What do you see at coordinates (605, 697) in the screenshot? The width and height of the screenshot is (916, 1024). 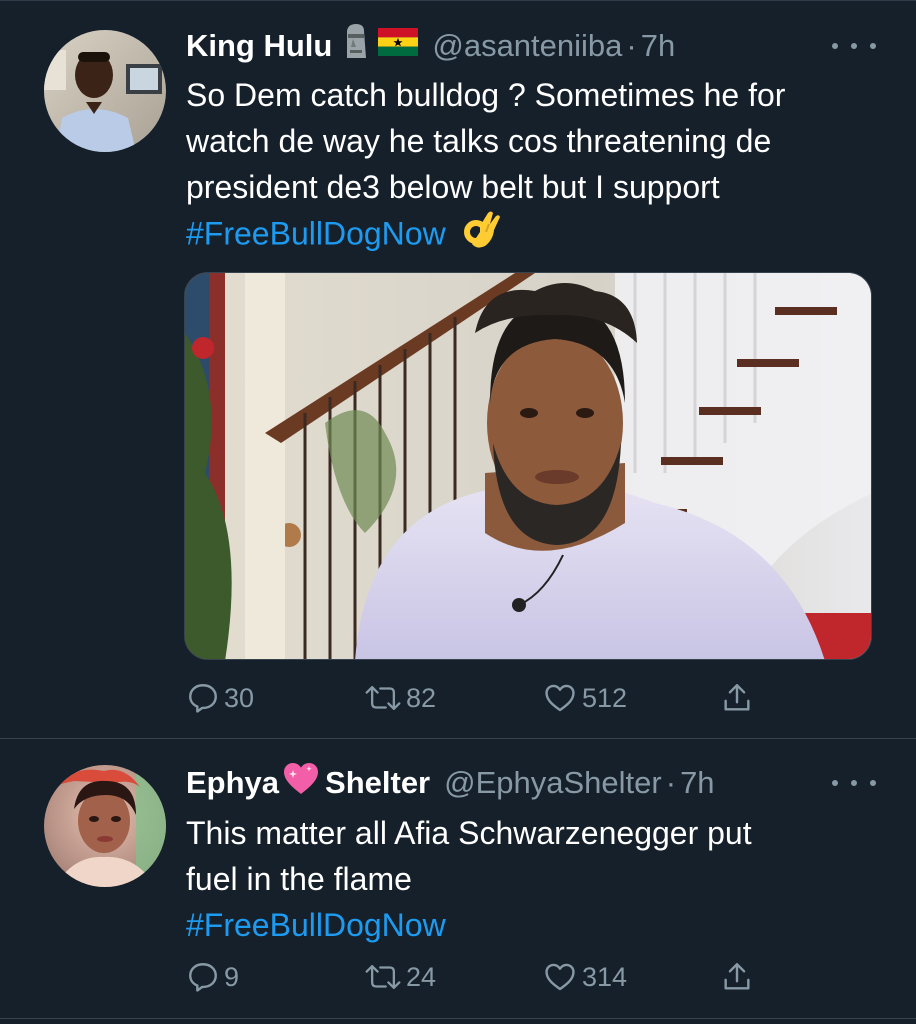 I see `like-count: 512` at bounding box center [605, 697].